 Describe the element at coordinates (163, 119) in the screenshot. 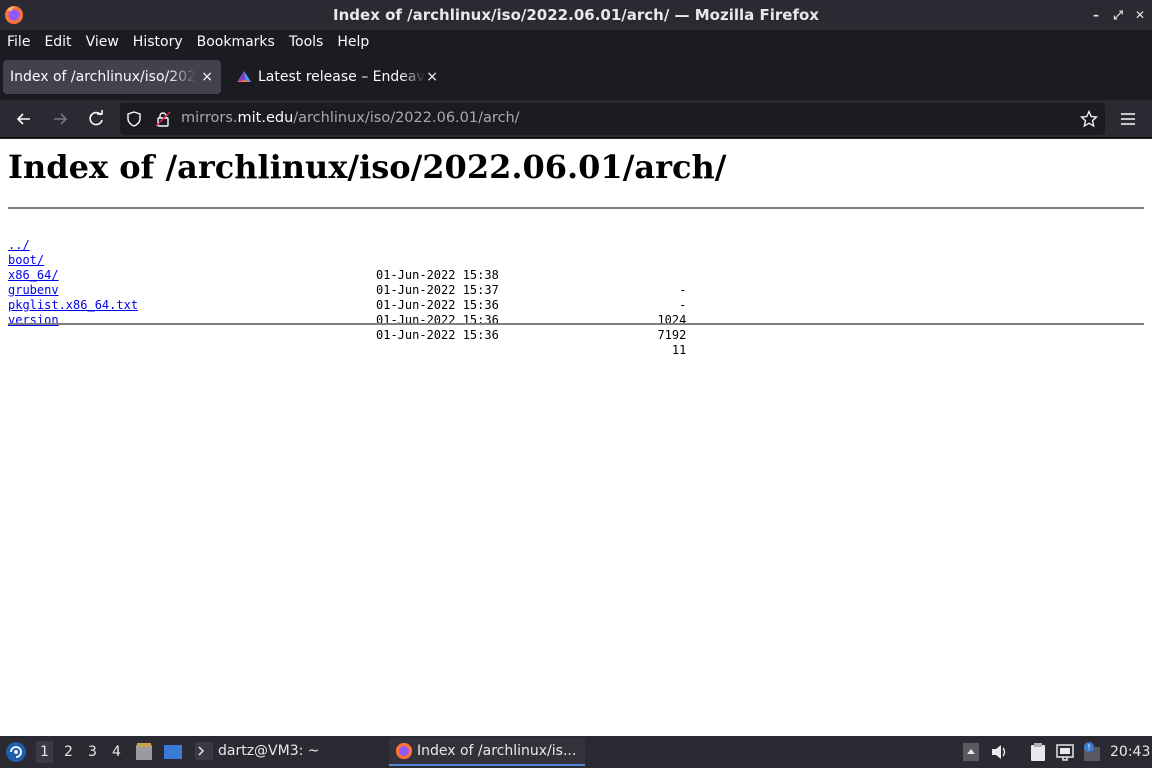

I see `lock-icon` at that location.